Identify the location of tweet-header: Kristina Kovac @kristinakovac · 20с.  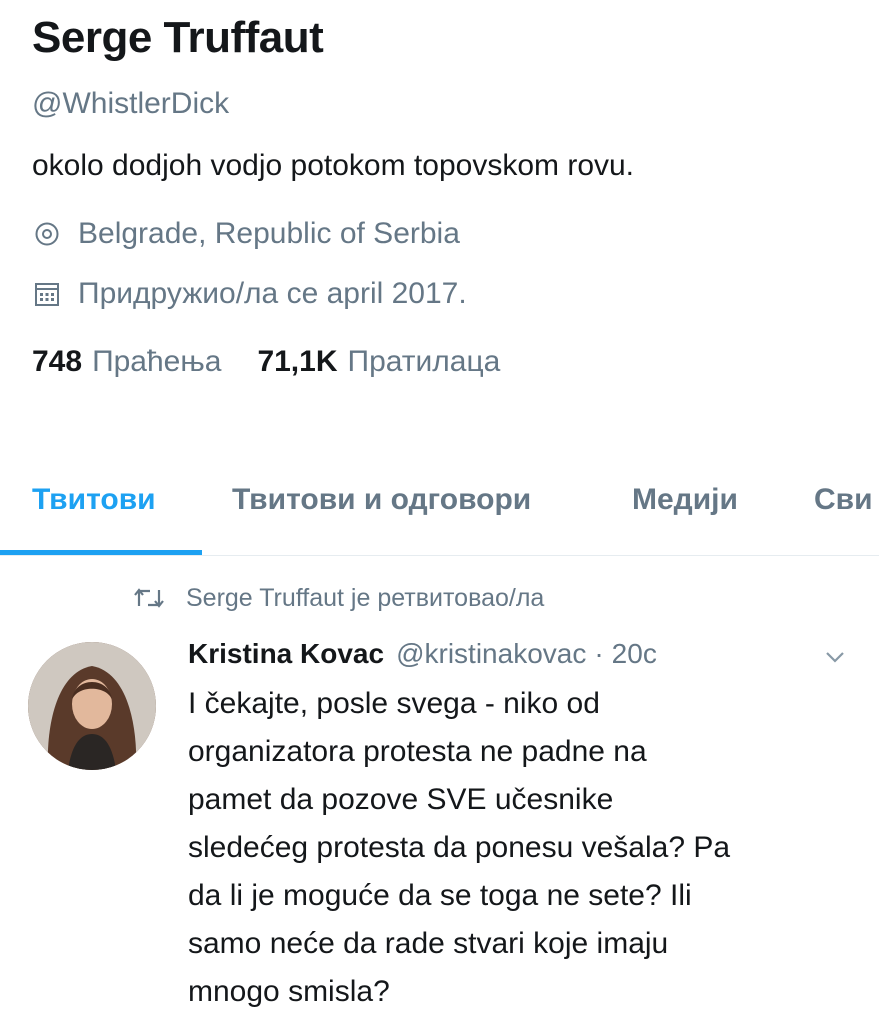
(422, 654).